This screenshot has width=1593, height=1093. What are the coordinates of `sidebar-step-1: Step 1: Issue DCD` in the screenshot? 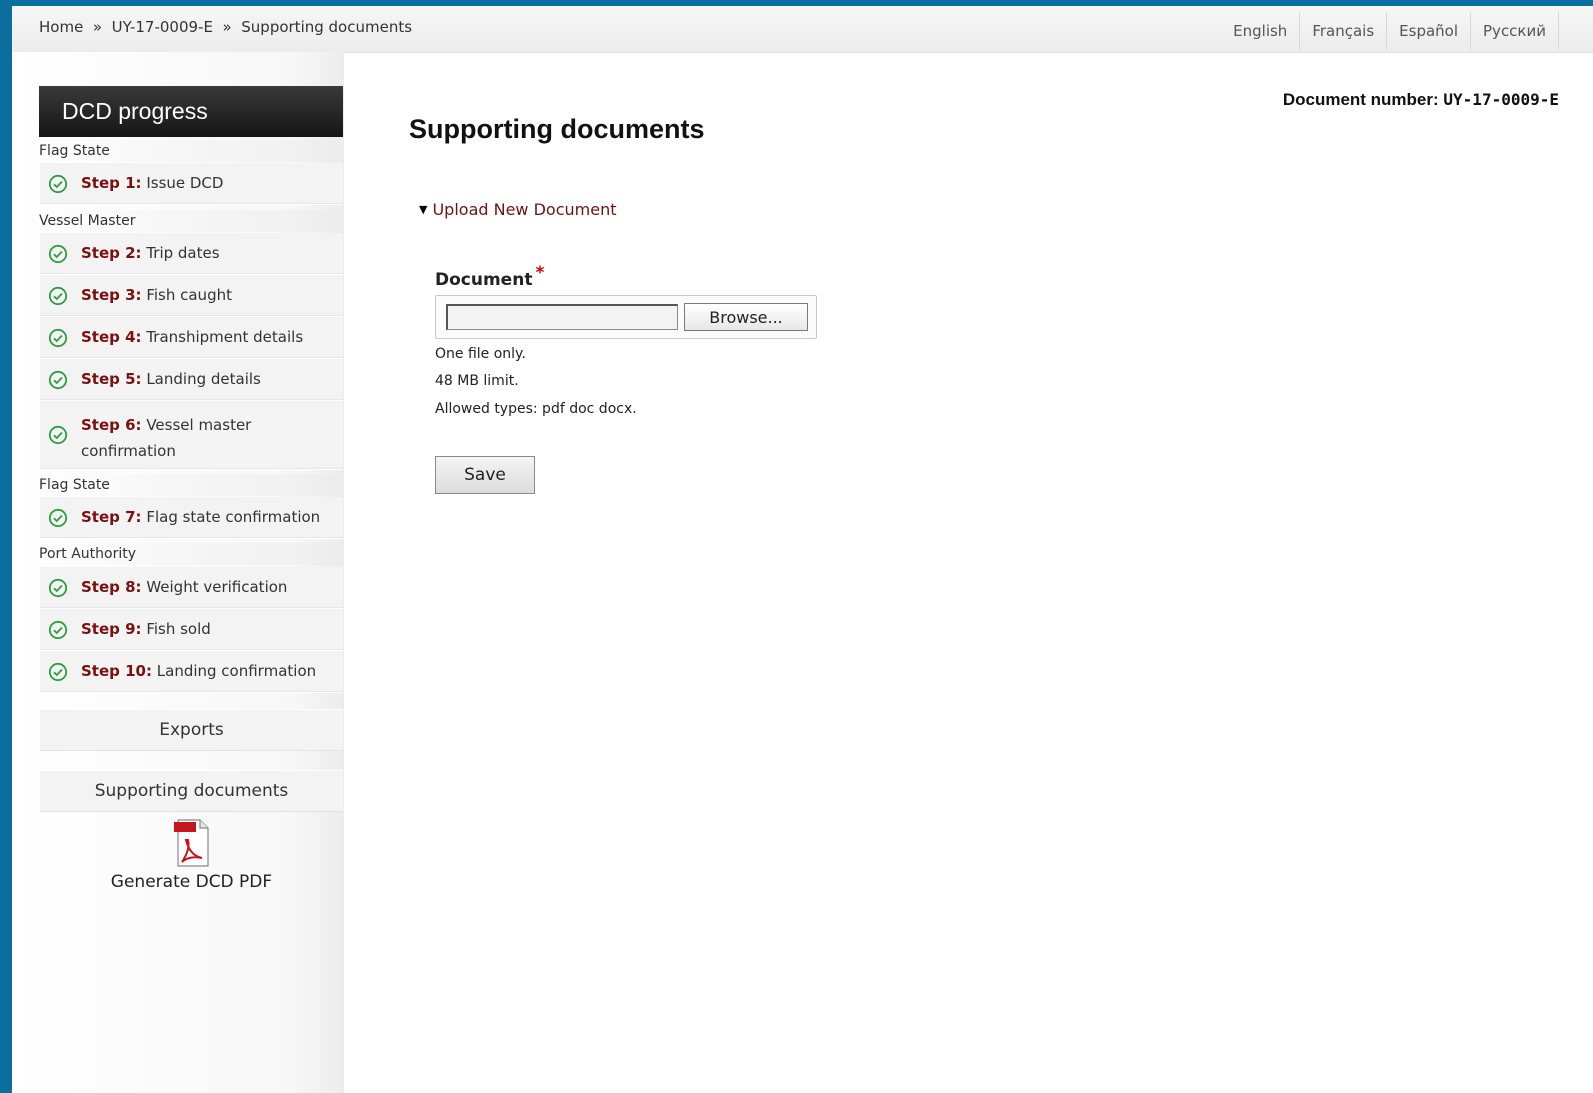 It's located at (191, 184).